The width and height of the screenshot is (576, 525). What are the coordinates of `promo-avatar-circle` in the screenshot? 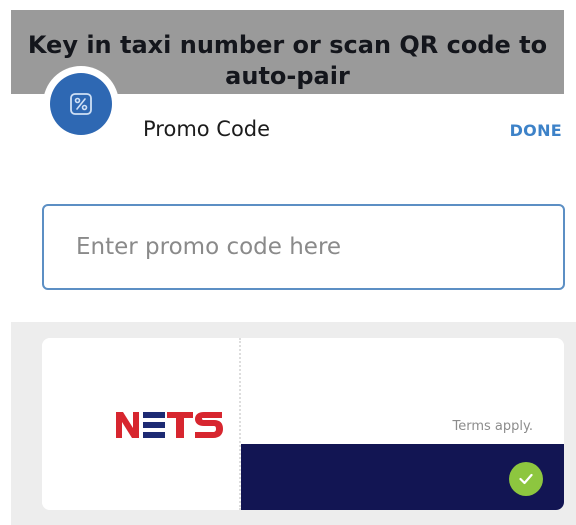 It's located at (81, 104).